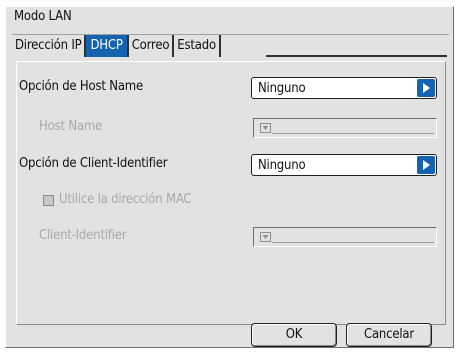 This screenshot has width=460, height=357. I want to click on client-id-option-value: Ninguno, so click(282, 165).